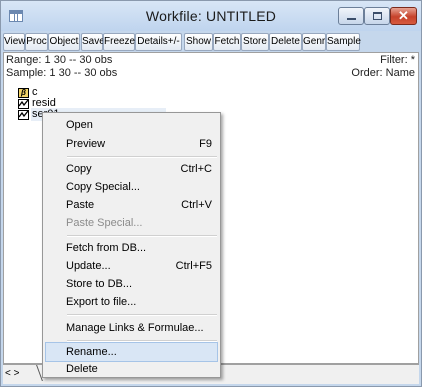 The height and width of the screenshot is (387, 422). I want to click on minimize-icon, so click(351, 19).